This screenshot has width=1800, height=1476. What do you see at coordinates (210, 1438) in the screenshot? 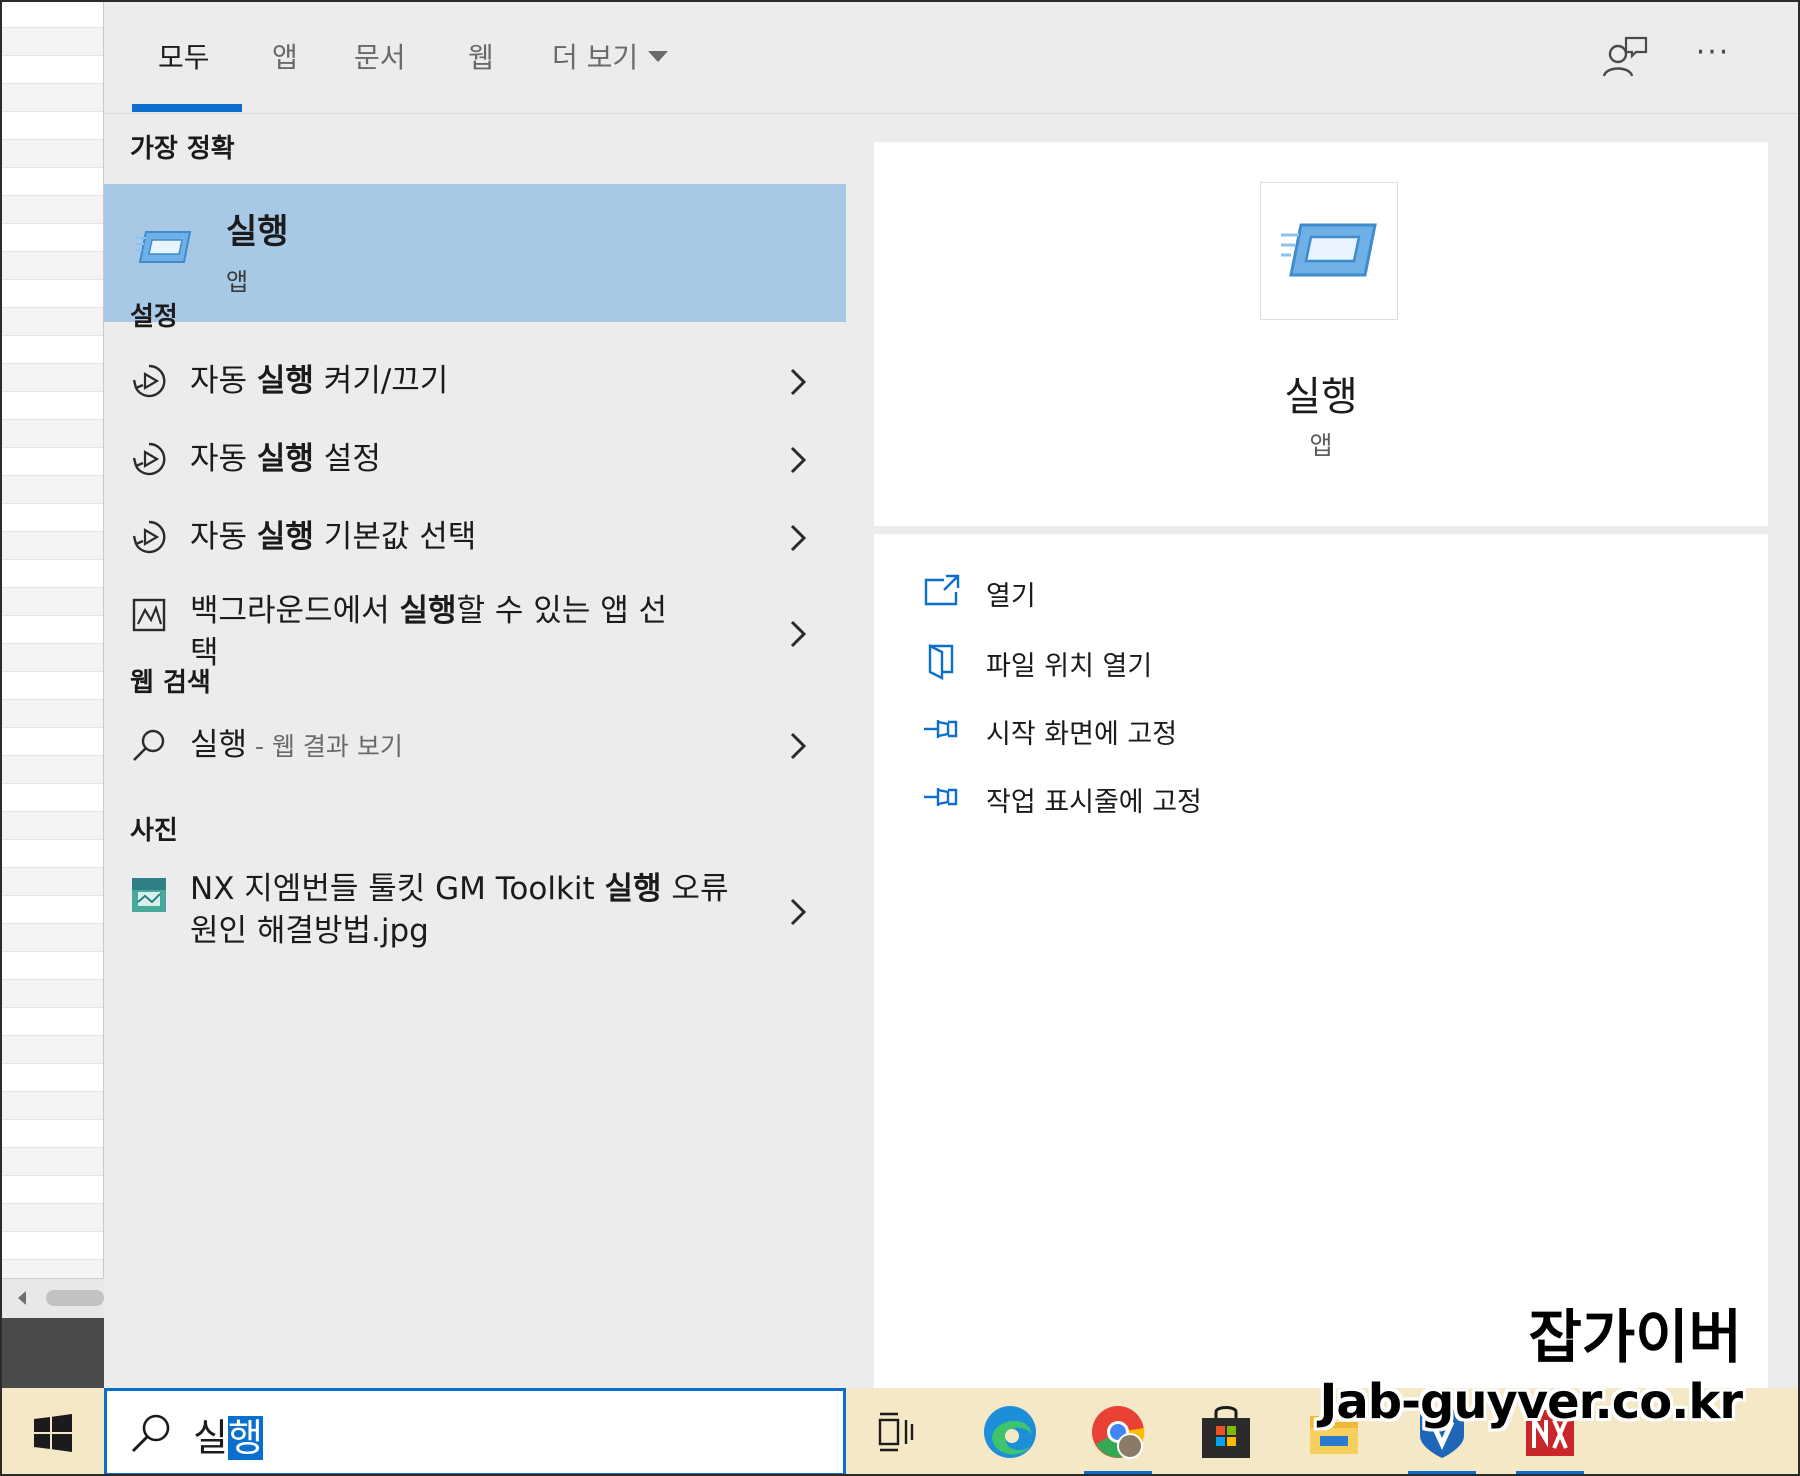
I see `typed-text: 실` at bounding box center [210, 1438].